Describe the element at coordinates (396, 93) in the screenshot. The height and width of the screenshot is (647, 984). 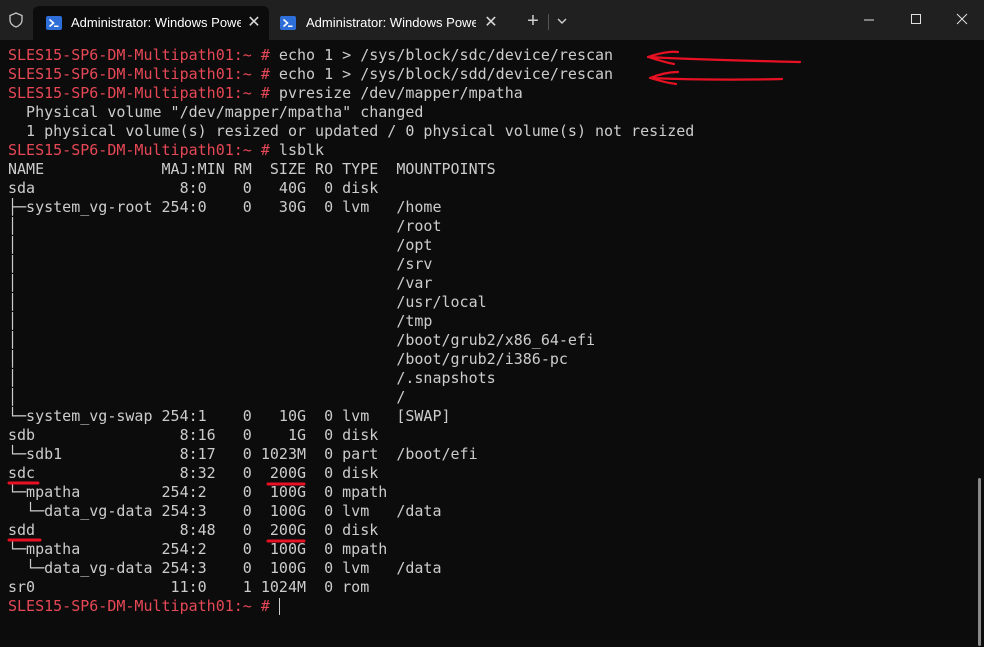
I see `terminal-text: pvresize /dev/mapper/mpatha` at that location.